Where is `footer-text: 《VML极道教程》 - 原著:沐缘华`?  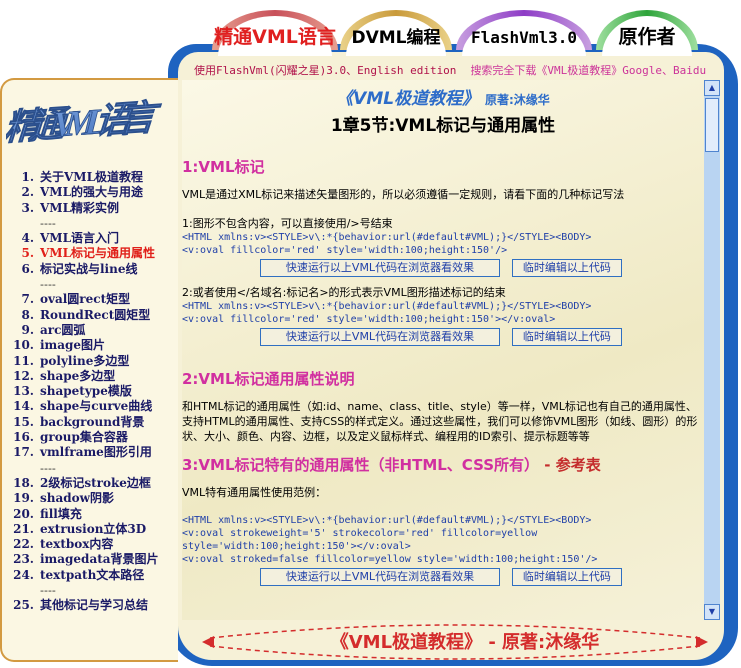
footer-text: 《VML极道教程》 - 原著:沐缘华 is located at coordinates (465, 642).